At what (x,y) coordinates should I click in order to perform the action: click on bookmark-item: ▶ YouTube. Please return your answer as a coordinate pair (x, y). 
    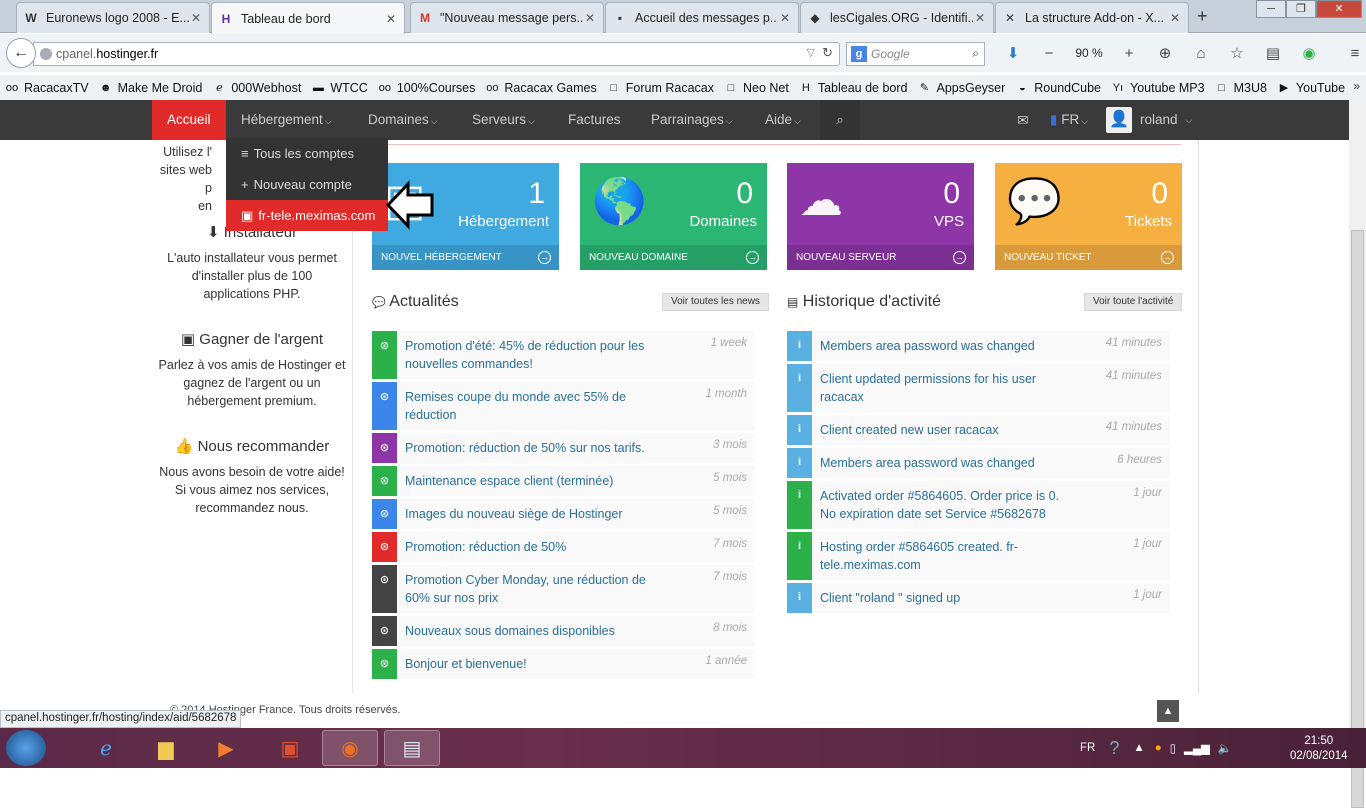
    Looking at the image, I should click on (1310, 88).